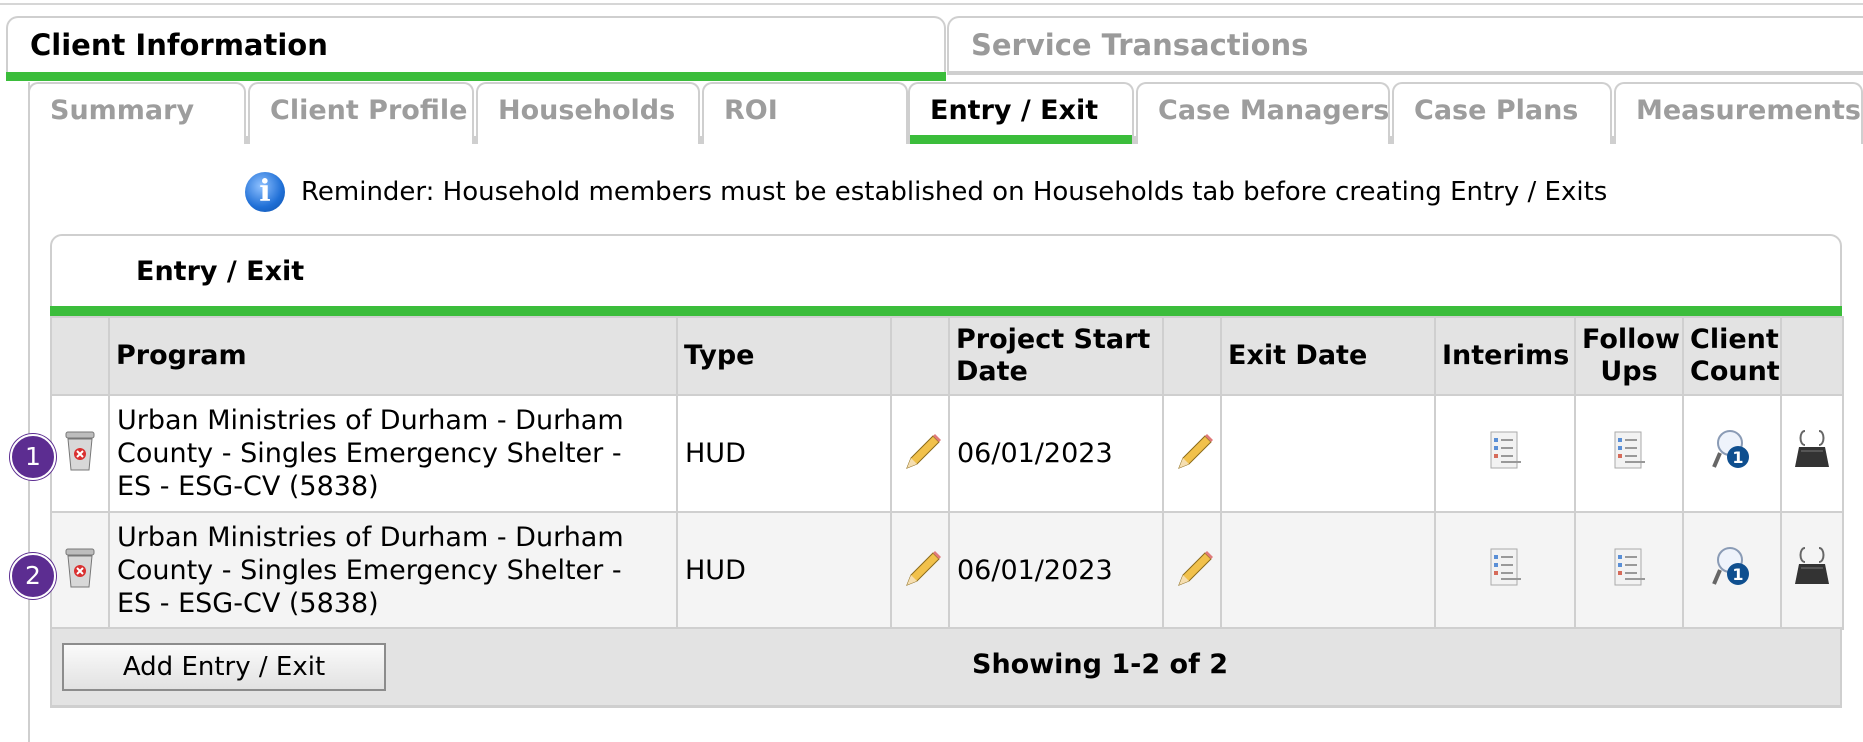 The image size is (1863, 742). What do you see at coordinates (1629, 371) in the screenshot?
I see `header-followups-line2: Ups` at bounding box center [1629, 371].